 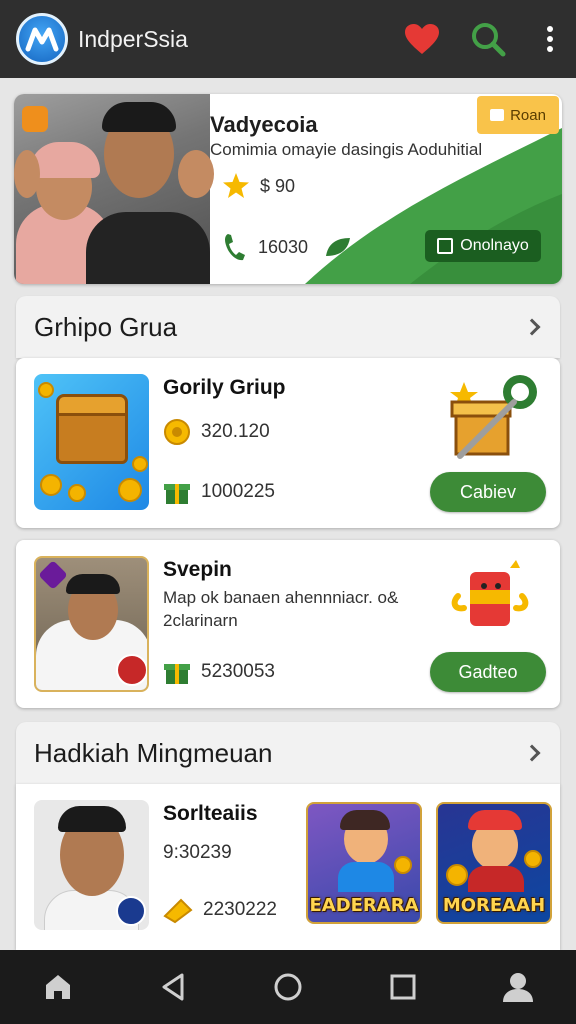 I want to click on promo-title: Vadyecoia, so click(x=264, y=124).